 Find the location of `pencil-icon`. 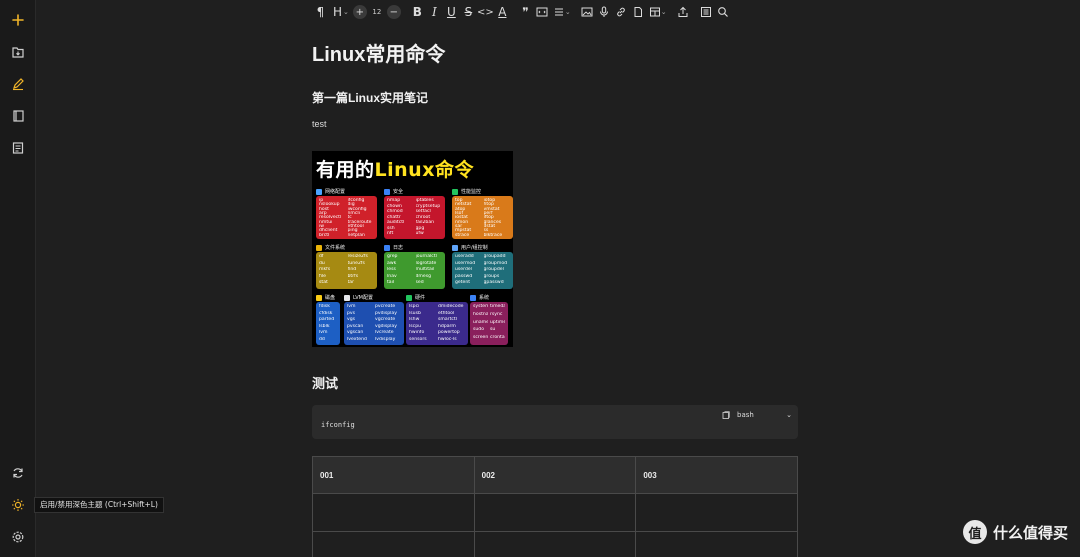

pencil-icon is located at coordinates (18, 84).